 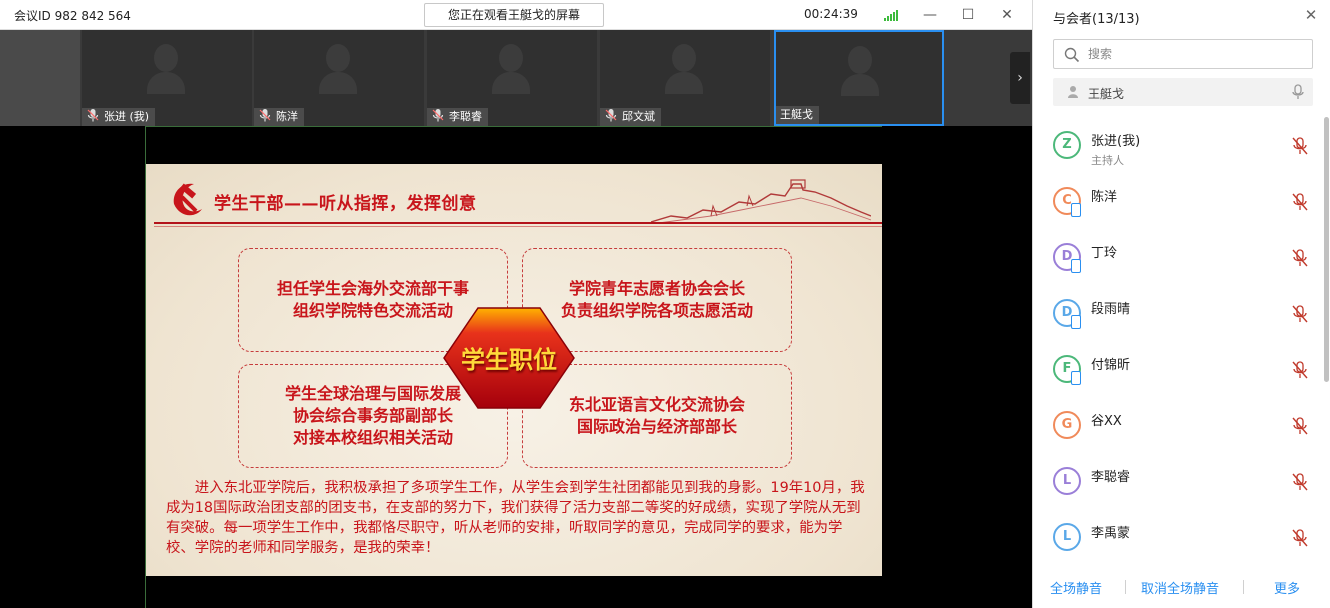 I want to click on avatar-initial: Z, so click(x=1067, y=144).